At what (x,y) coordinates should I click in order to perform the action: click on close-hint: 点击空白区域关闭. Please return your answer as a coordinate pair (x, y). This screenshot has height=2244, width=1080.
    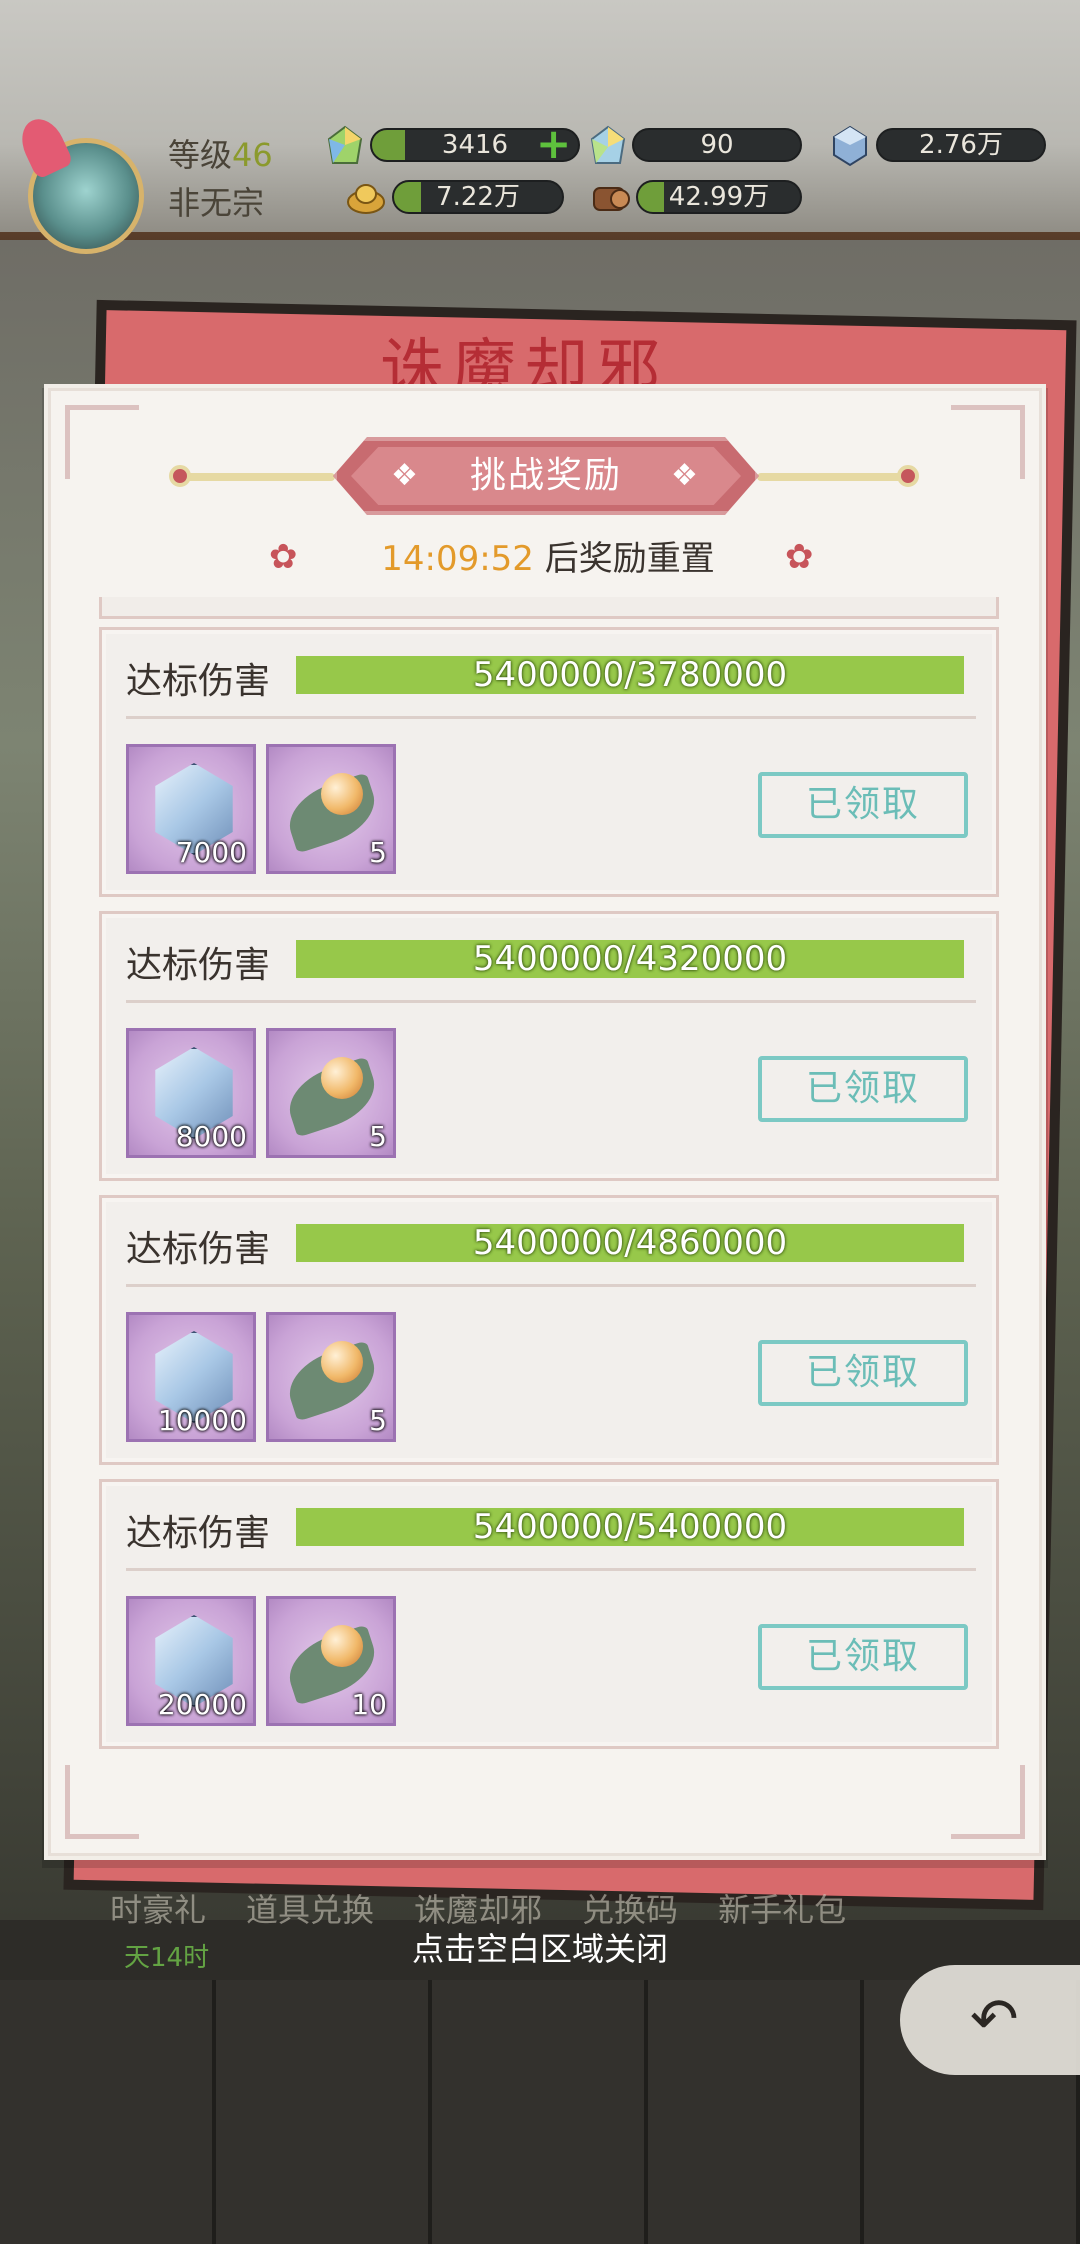
    Looking at the image, I should click on (540, 1947).